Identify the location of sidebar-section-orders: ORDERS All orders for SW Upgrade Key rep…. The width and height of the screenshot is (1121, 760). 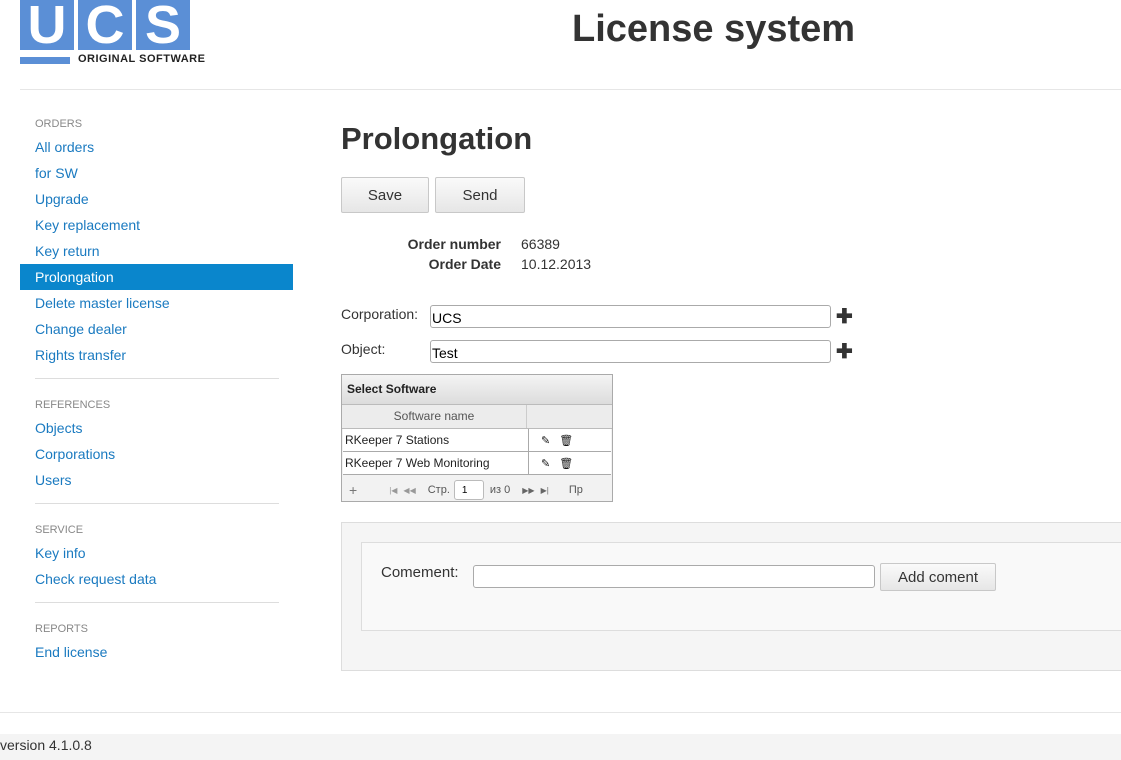
(156, 238).